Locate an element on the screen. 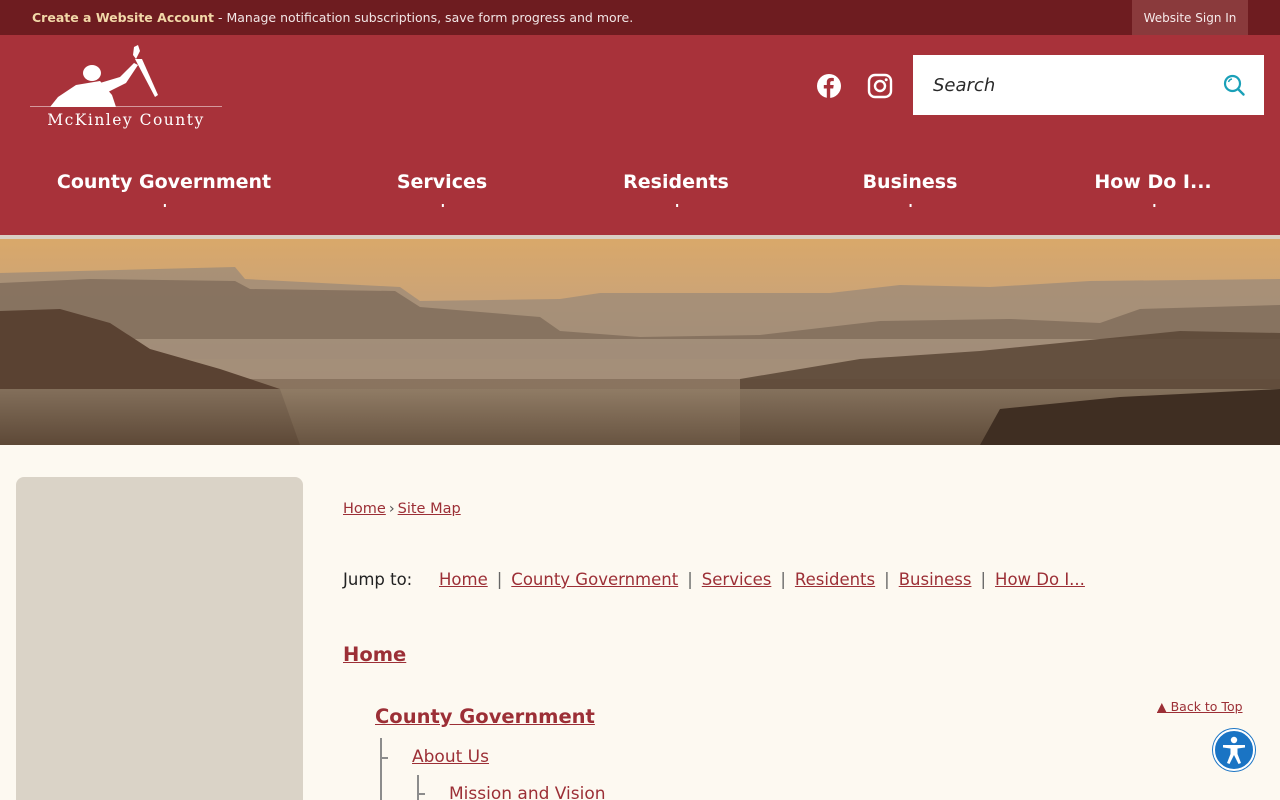 Image resolution: width=1280 pixels, height=800 pixels. jump-home-link: Home is located at coordinates (463, 579).